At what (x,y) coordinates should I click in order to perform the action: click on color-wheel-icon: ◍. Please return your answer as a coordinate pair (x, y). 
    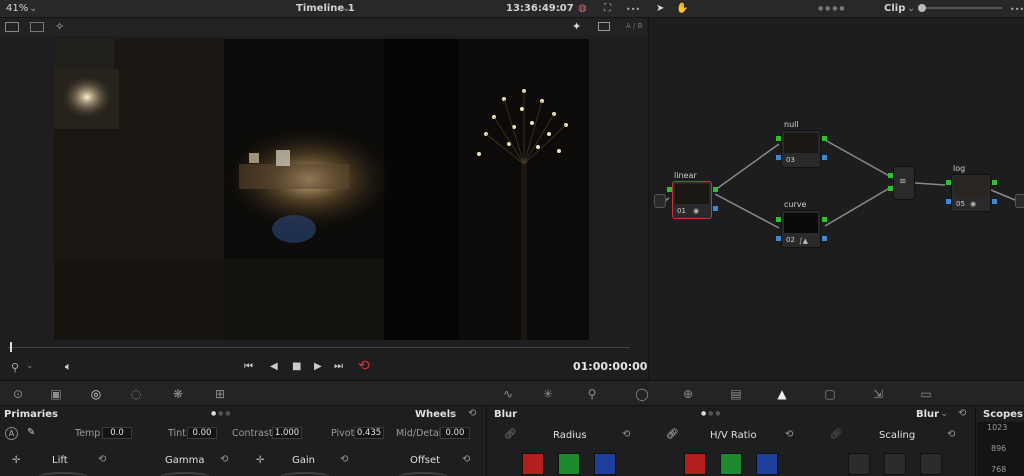
    Looking at the image, I should click on (582, 8).